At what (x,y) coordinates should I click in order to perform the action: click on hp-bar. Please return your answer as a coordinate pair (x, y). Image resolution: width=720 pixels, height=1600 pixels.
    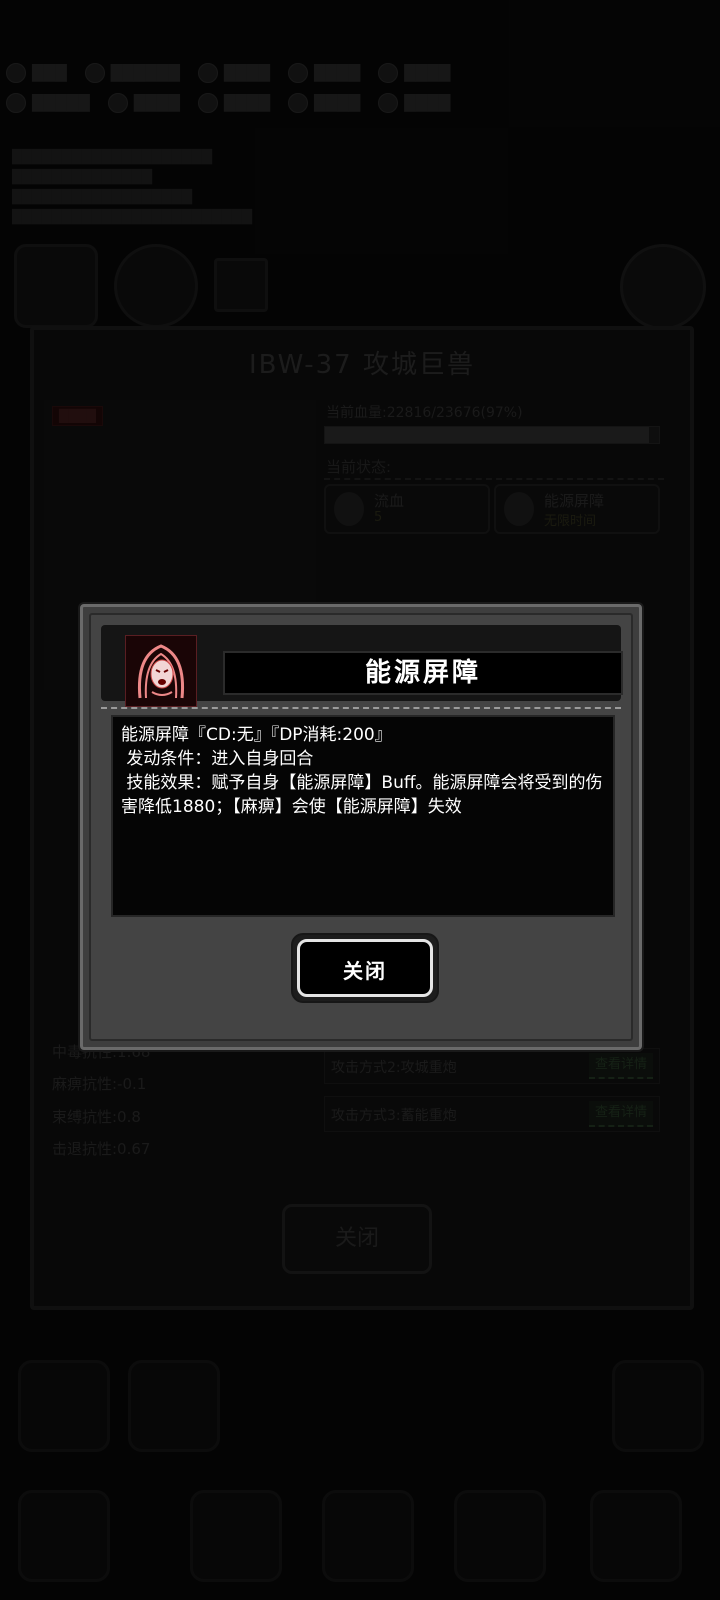
    Looking at the image, I should click on (492, 435).